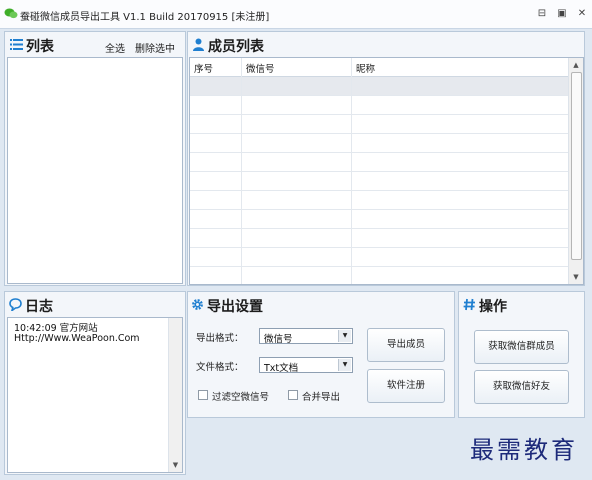 This screenshot has width=592, height=480. What do you see at coordinates (16, 44) in the screenshot?
I see `list-icon` at bounding box center [16, 44].